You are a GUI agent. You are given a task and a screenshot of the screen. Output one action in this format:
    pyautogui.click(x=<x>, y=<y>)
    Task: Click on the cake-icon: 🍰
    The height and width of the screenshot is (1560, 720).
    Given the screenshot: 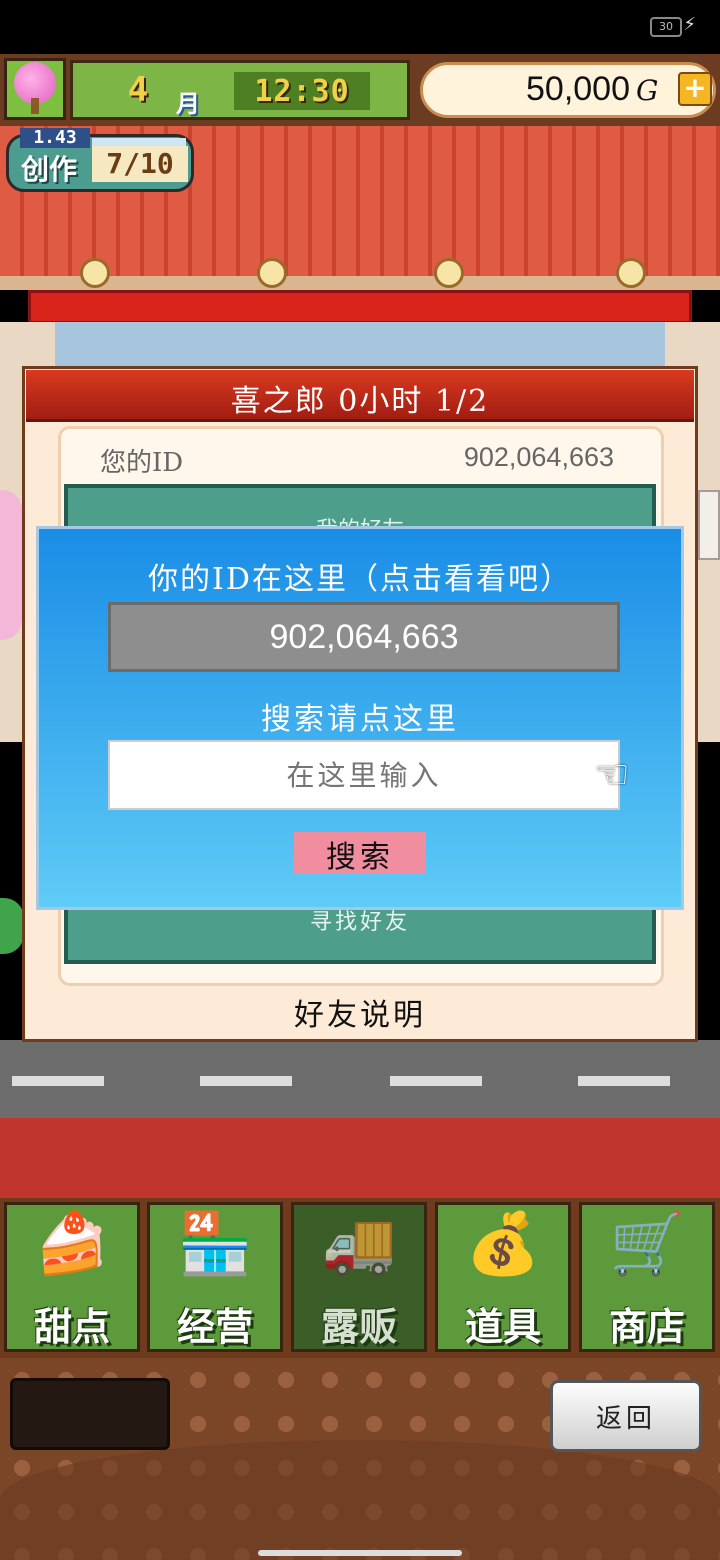 What is the action you would take?
    pyautogui.click(x=72, y=1244)
    